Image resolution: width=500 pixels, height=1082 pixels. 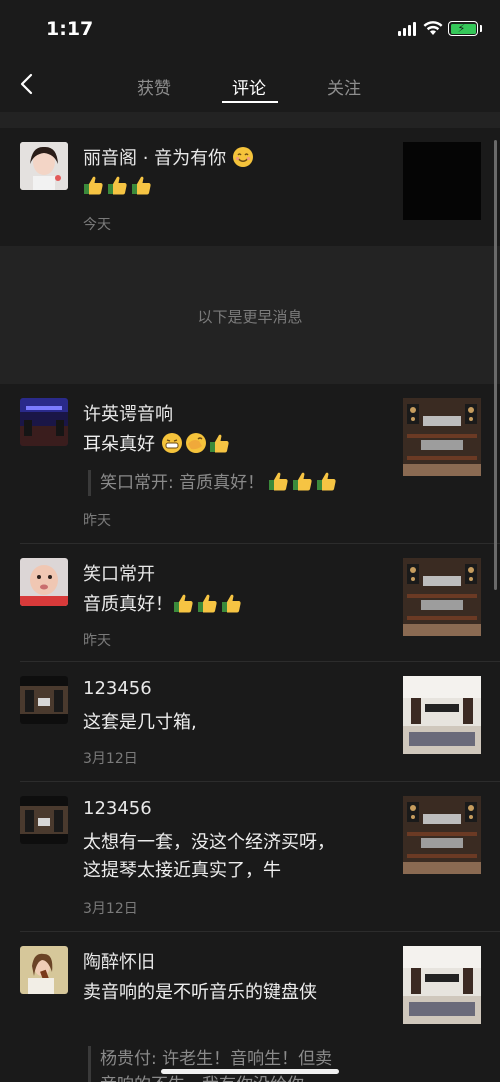 I want to click on status-bar: 1:17 ⚡, so click(x=250, y=30).